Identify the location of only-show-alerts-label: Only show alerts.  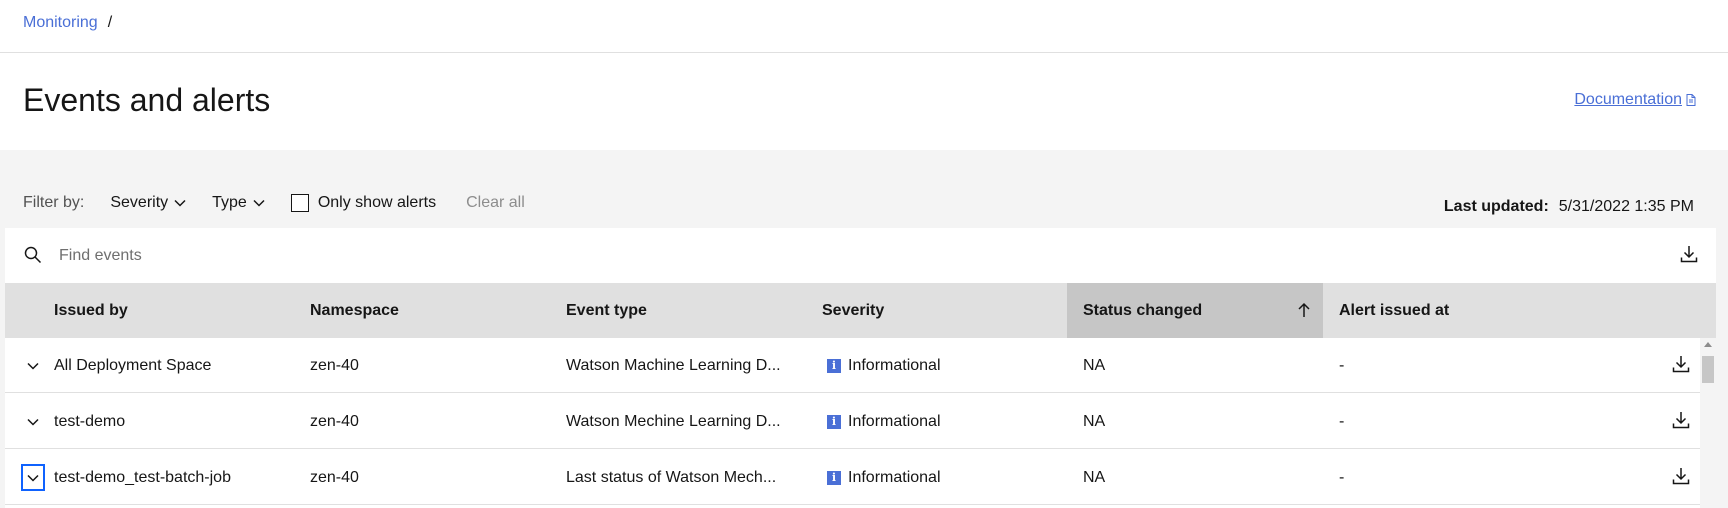
(377, 202).